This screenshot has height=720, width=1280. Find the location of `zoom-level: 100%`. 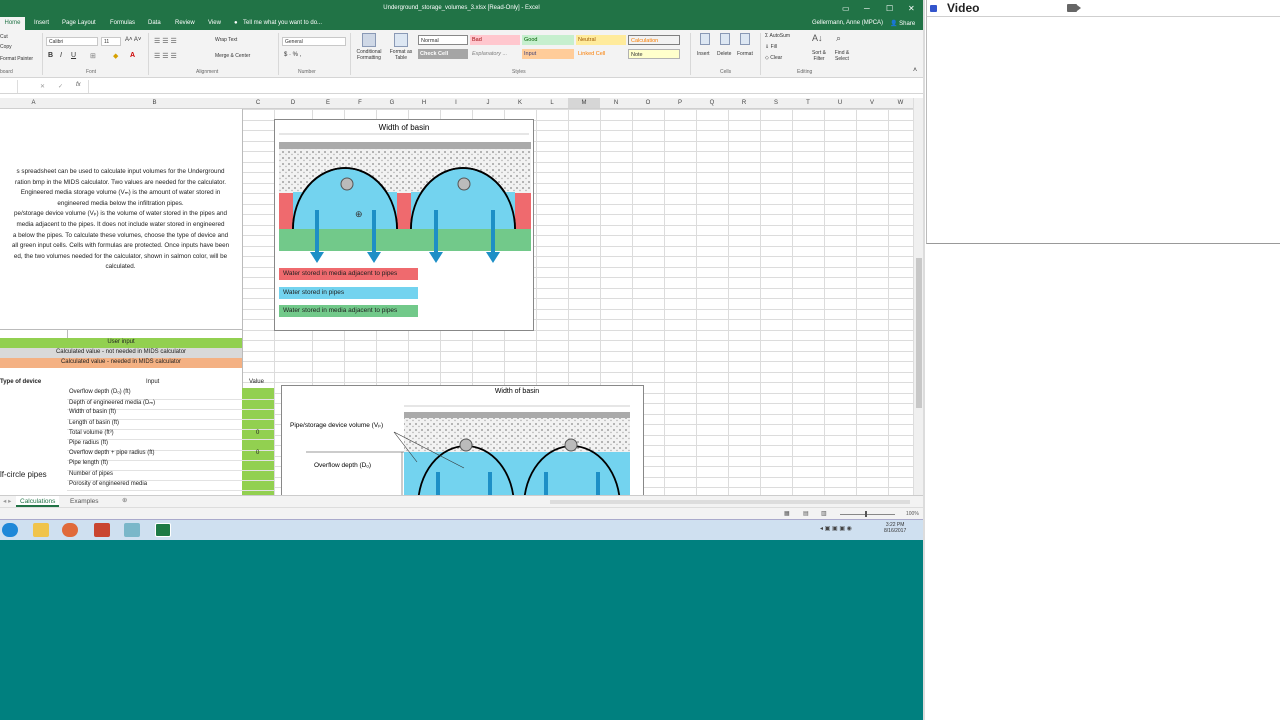

zoom-level: 100% is located at coordinates (912, 514).